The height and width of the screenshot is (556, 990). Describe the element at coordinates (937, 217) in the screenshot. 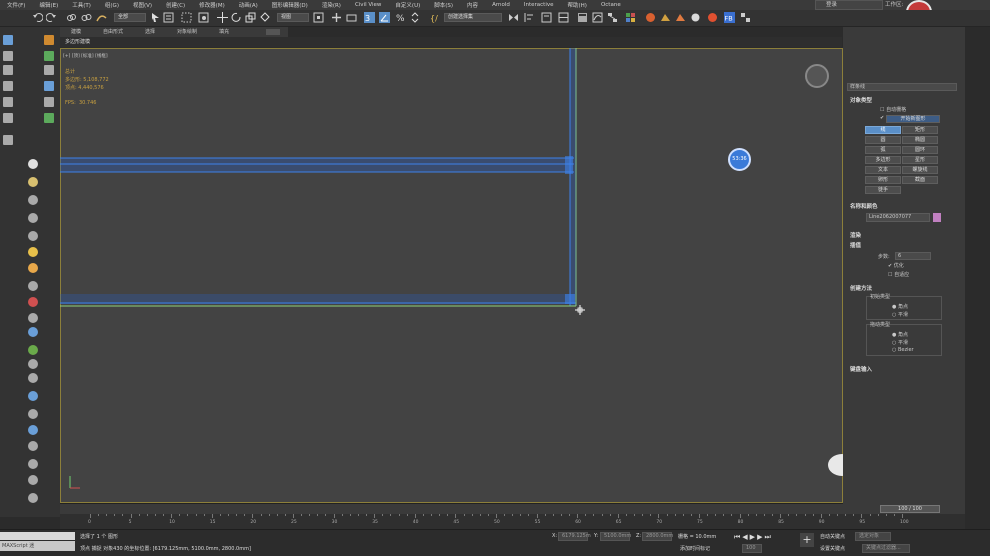

I see `object-color-swatch` at that location.